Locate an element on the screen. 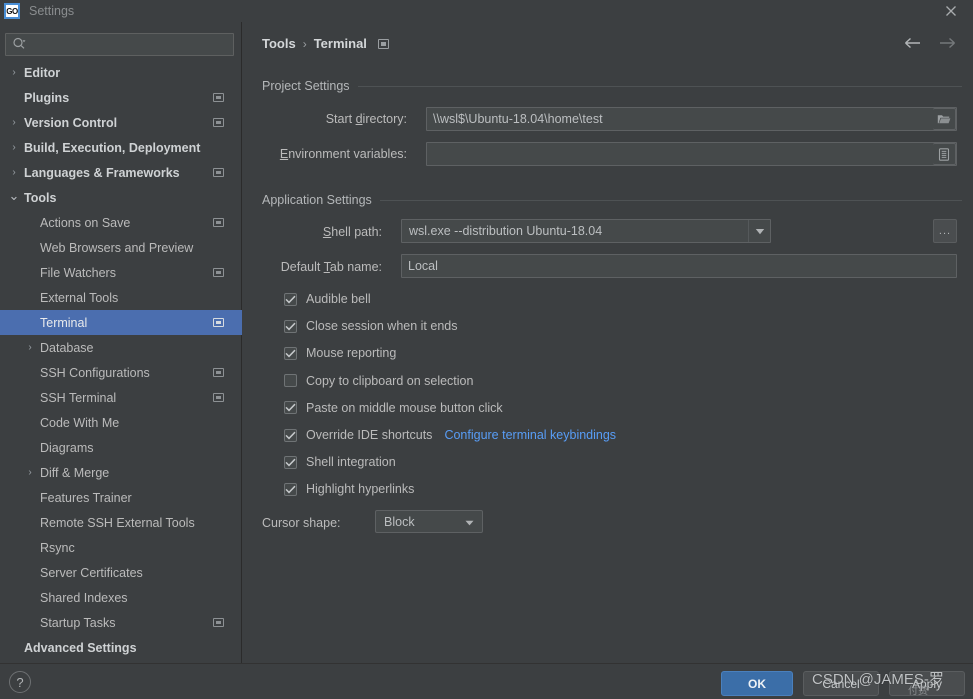 This screenshot has width=973, height=699. default-tab-name-label: Default Tab name: is located at coordinates (331, 267).